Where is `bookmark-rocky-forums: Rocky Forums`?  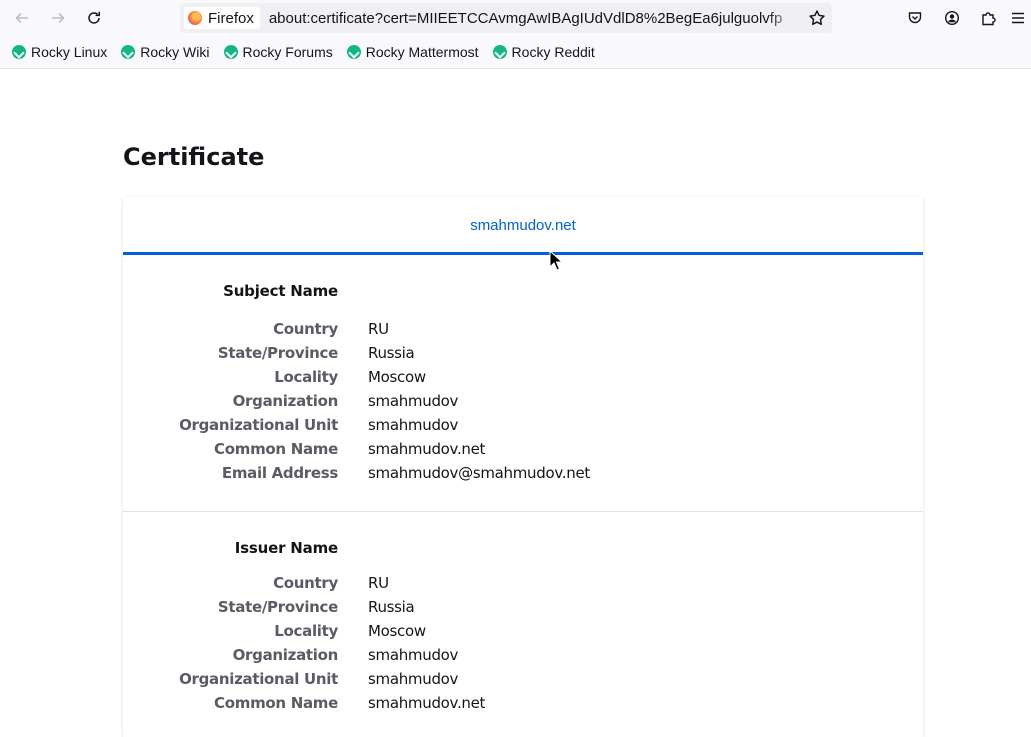 bookmark-rocky-forums: Rocky Forums is located at coordinates (278, 52).